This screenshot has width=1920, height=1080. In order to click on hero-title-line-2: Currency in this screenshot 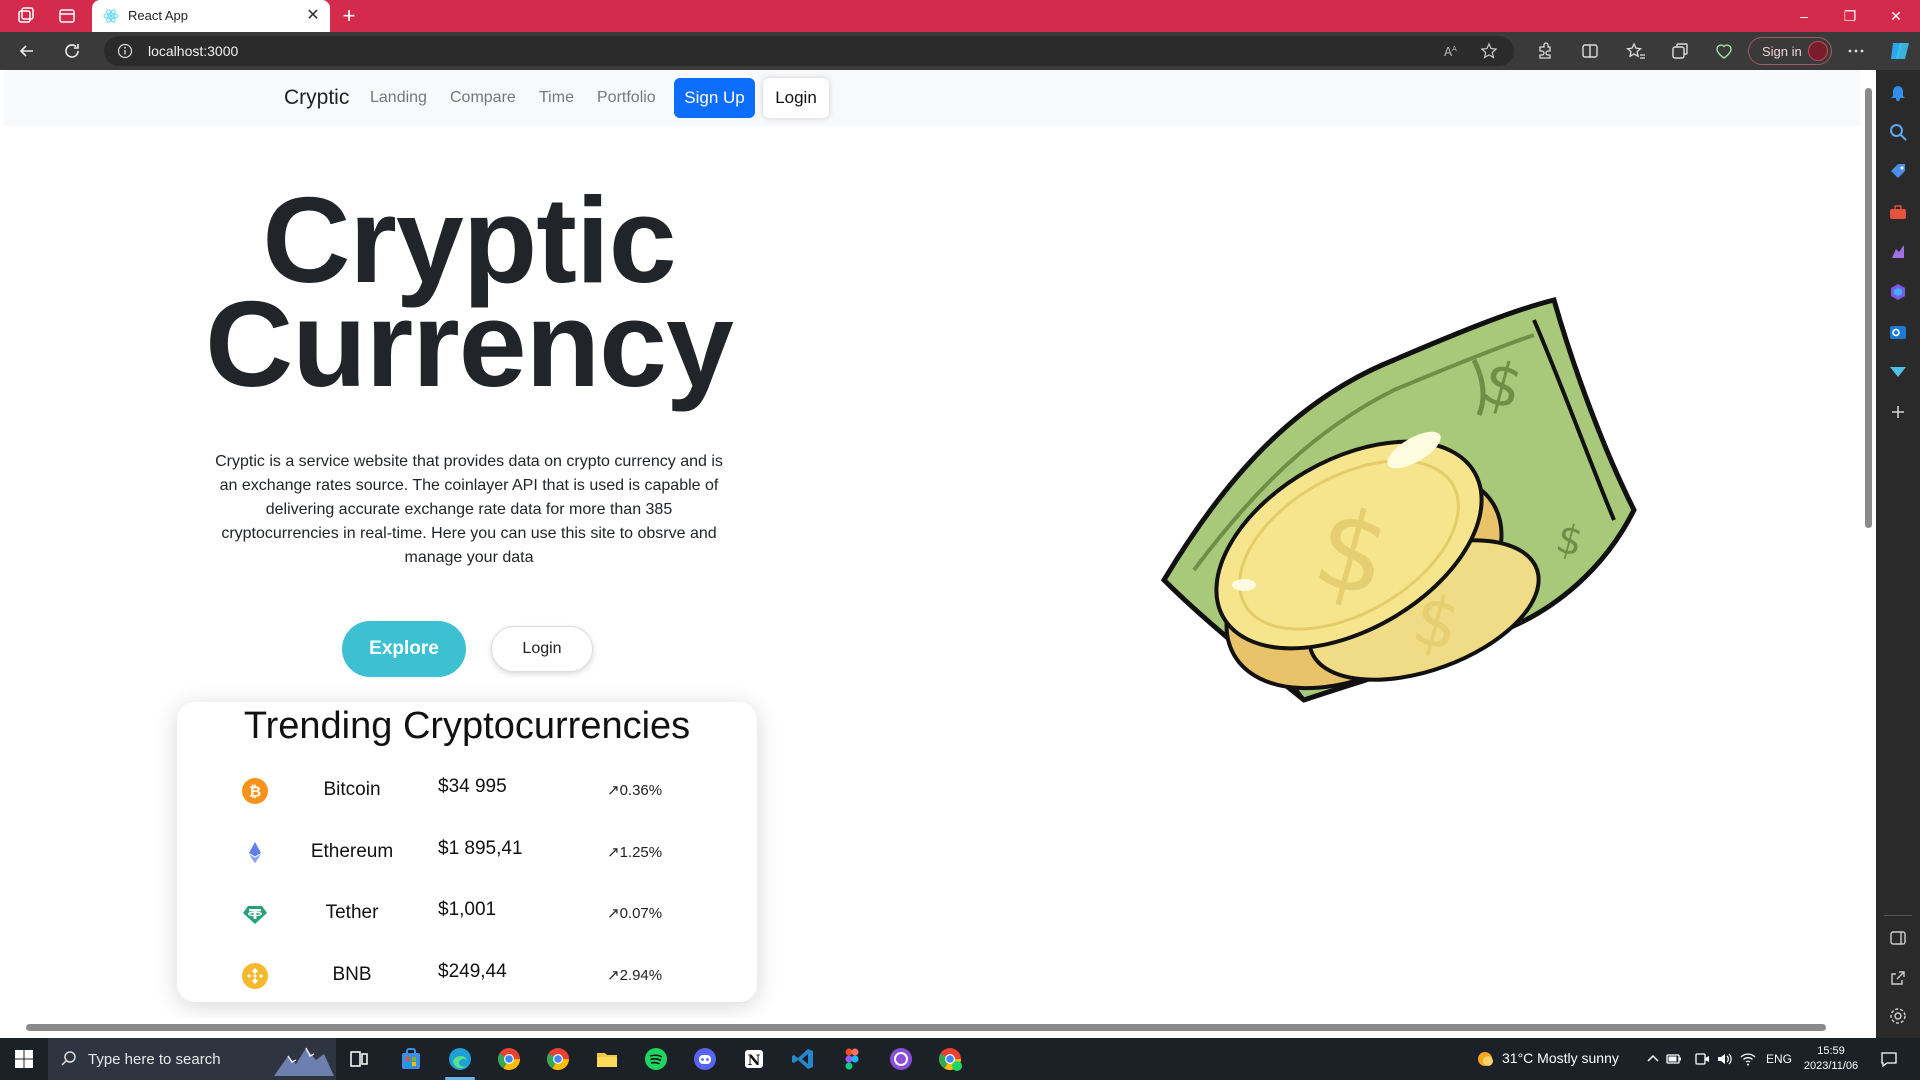, I will do `click(469, 344)`.